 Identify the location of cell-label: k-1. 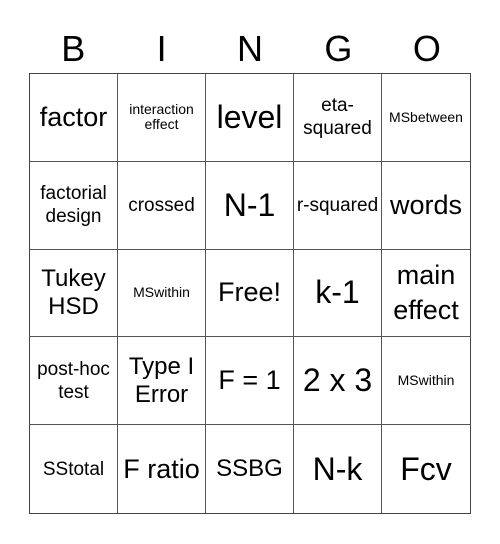
(337, 292).